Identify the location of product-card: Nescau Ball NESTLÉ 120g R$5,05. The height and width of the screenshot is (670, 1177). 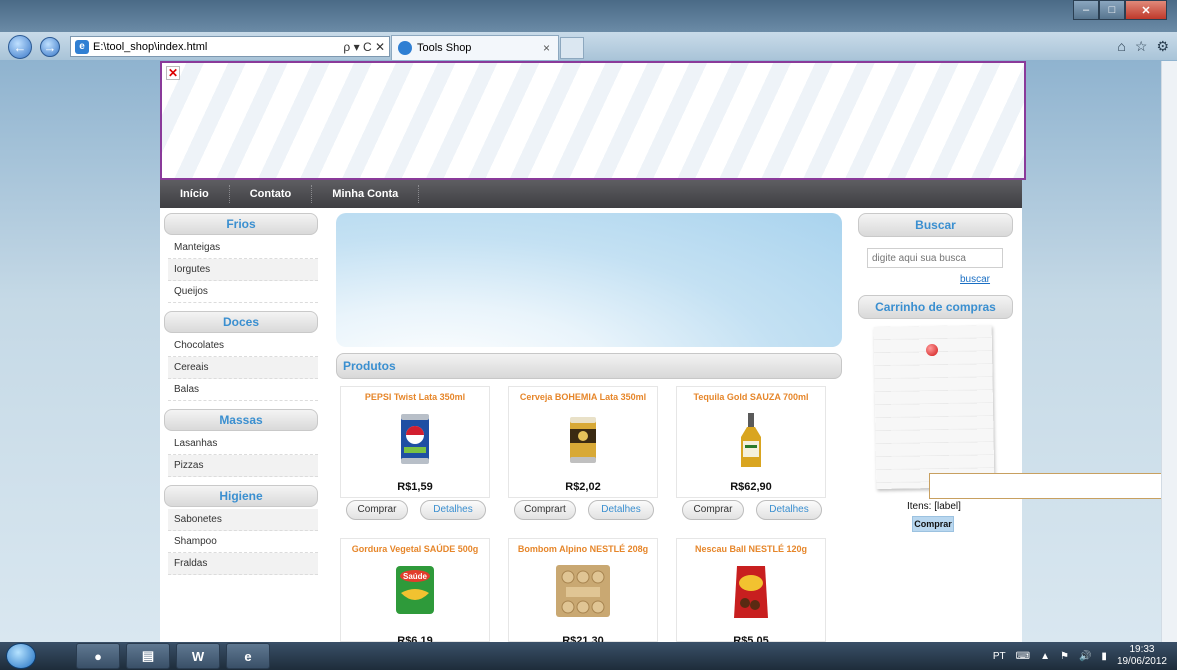
(751, 592).